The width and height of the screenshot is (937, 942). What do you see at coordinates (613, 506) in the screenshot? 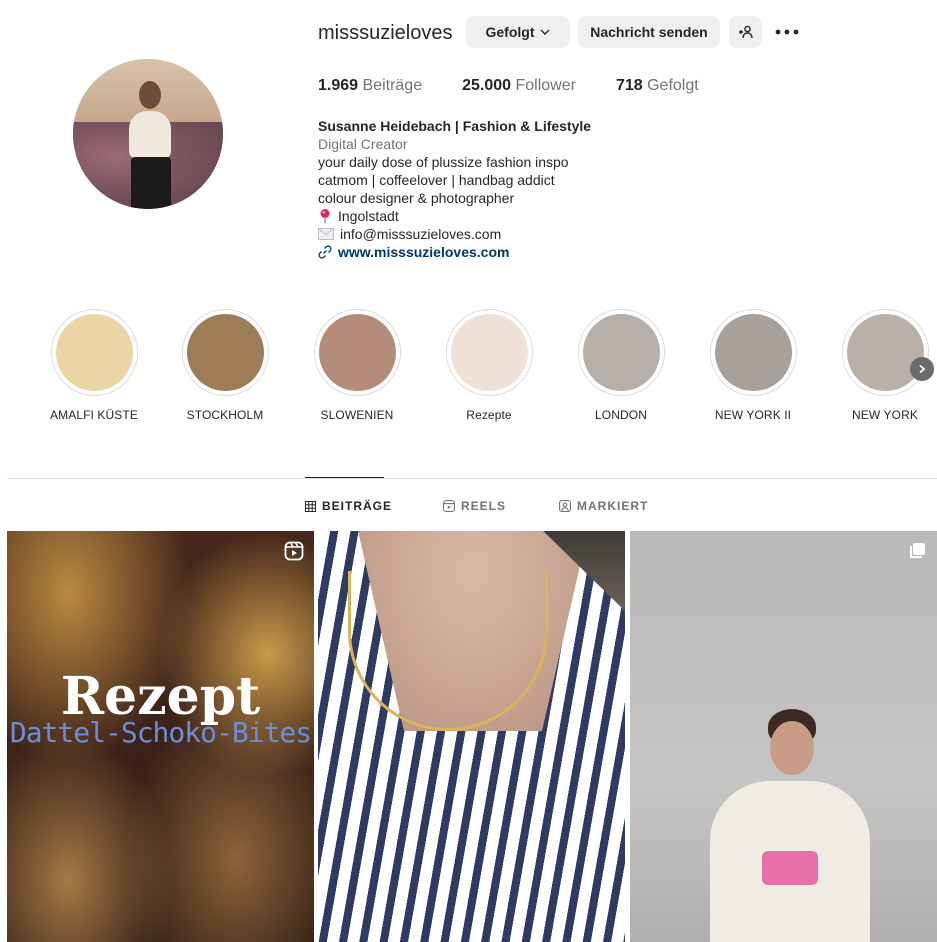
I see `tab-tagged-label: MARKIERT` at bounding box center [613, 506].